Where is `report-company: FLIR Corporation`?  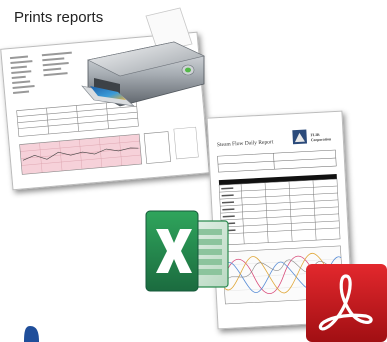 report-company: FLIR Corporation is located at coordinates (321, 137).